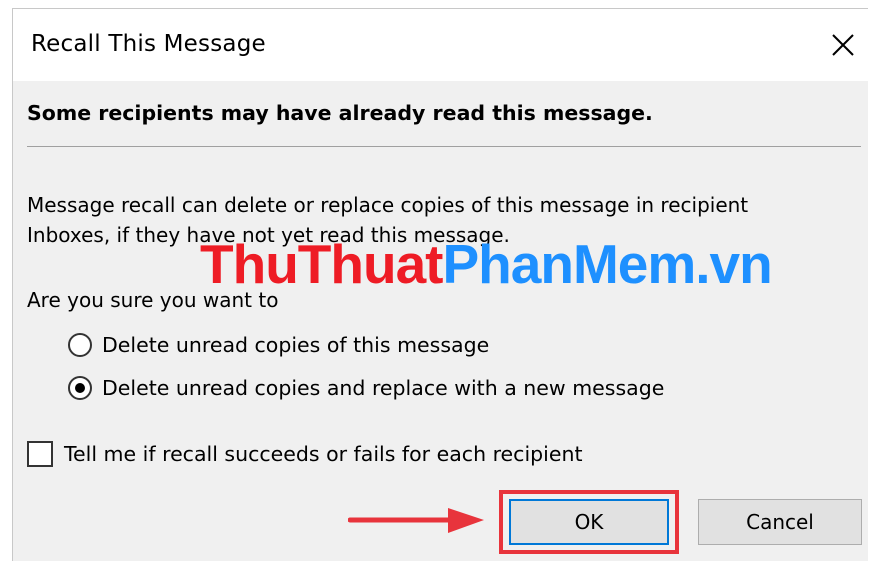 The width and height of the screenshot is (870, 561). What do you see at coordinates (441, 45) in the screenshot?
I see `title-bar: Recall This Message` at bounding box center [441, 45].